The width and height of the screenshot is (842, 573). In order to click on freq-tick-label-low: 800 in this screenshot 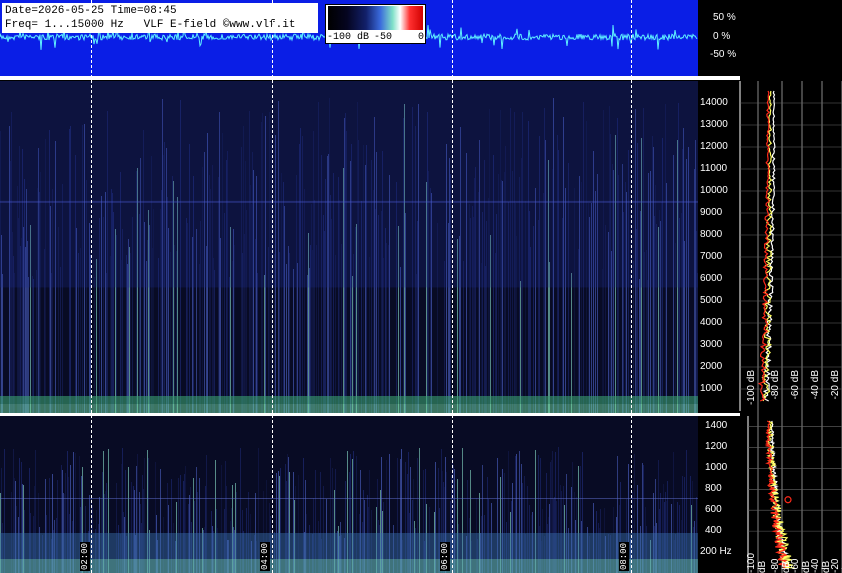, I will do `click(713, 489)`.